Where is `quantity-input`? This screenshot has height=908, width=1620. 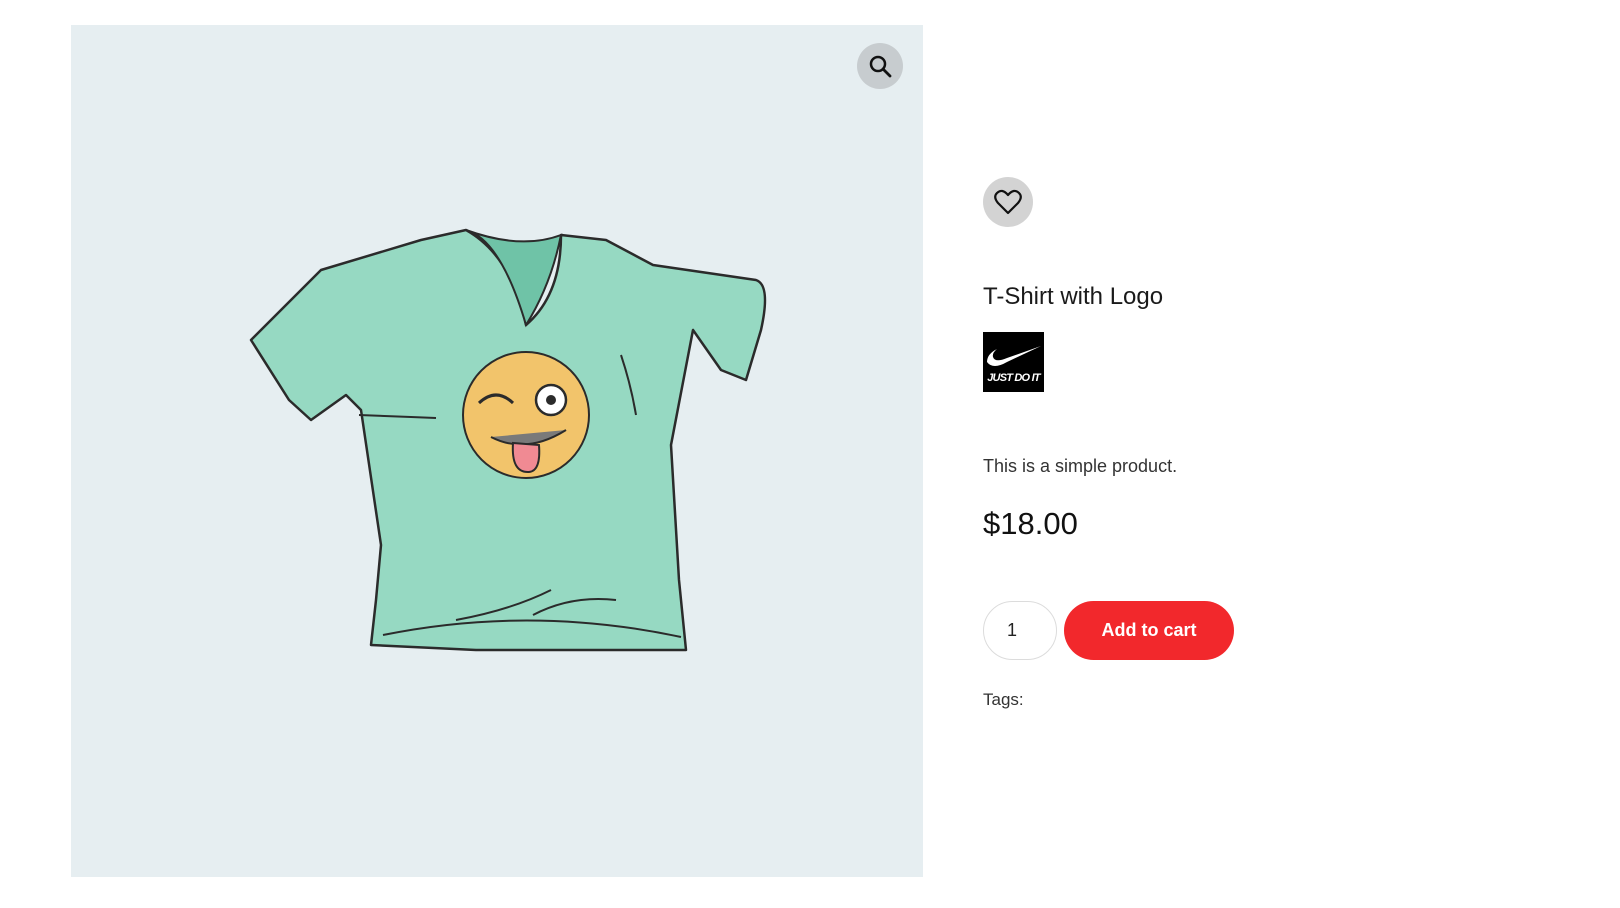
quantity-input is located at coordinates (1020, 630).